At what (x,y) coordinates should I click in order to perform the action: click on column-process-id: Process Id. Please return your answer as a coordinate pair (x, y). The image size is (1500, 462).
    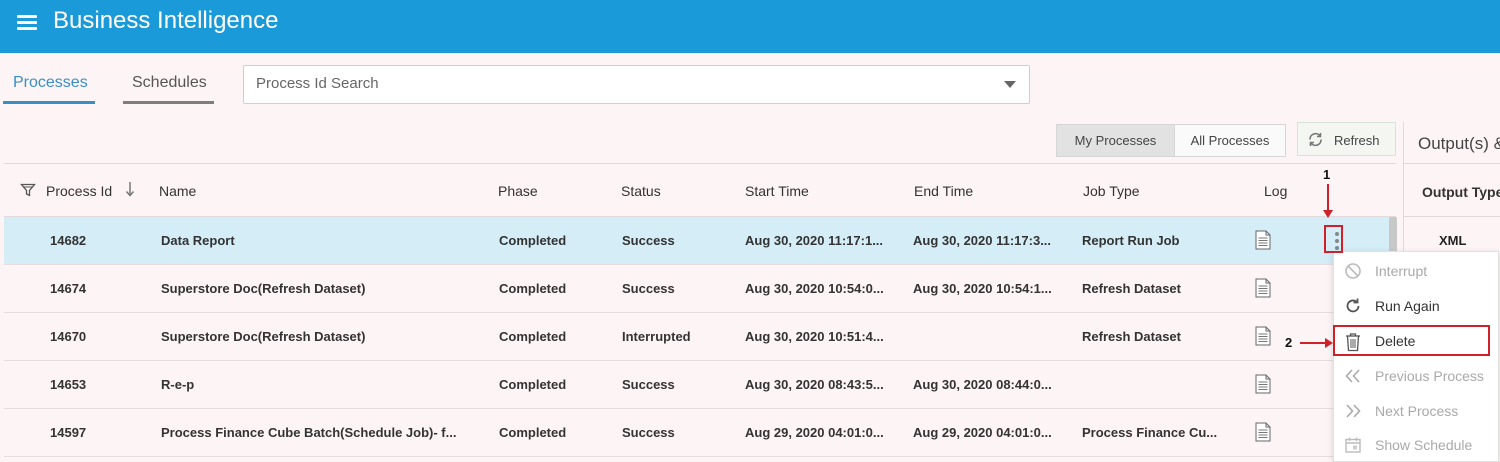
    Looking at the image, I should click on (79, 191).